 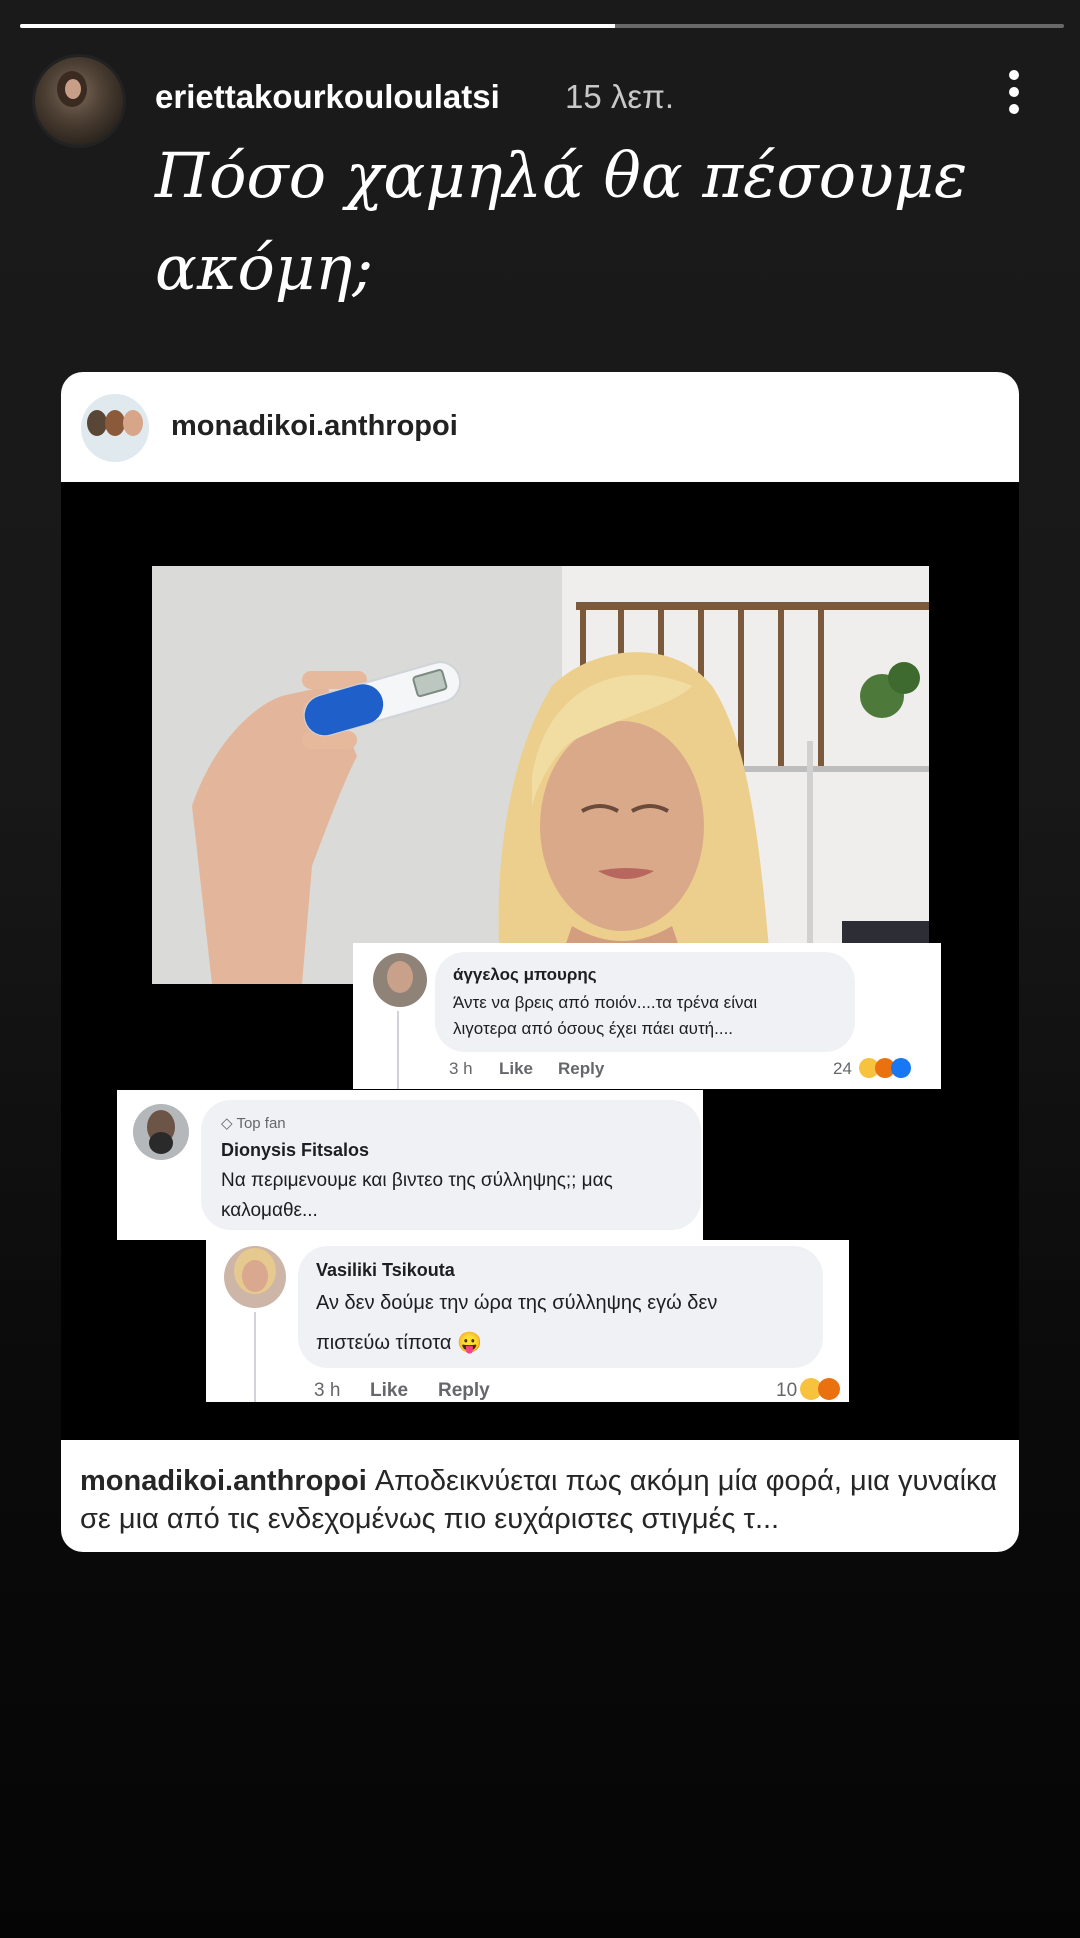 I want to click on comment-author: άγγελος μπουρης, so click(x=525, y=975).